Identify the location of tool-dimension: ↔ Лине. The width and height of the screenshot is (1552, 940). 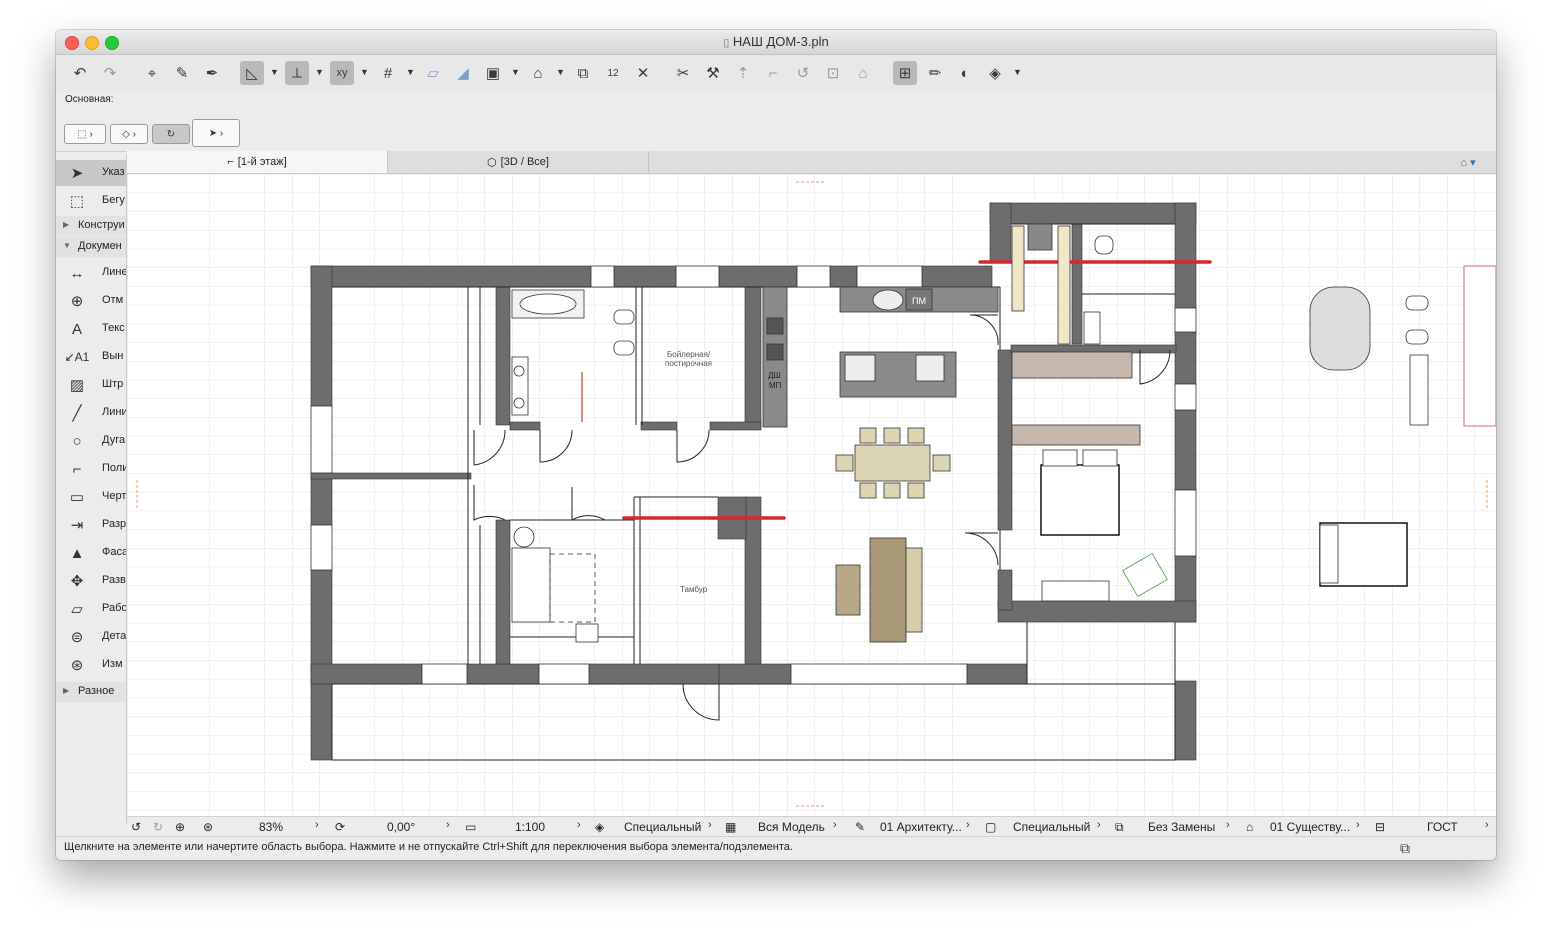
(91, 273).